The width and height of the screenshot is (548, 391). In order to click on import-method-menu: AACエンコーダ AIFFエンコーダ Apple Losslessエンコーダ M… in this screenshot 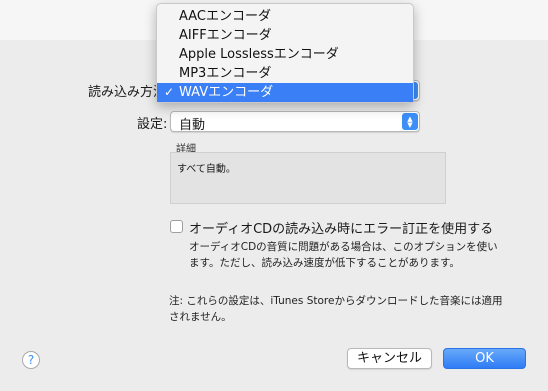, I will do `click(285, 53)`.